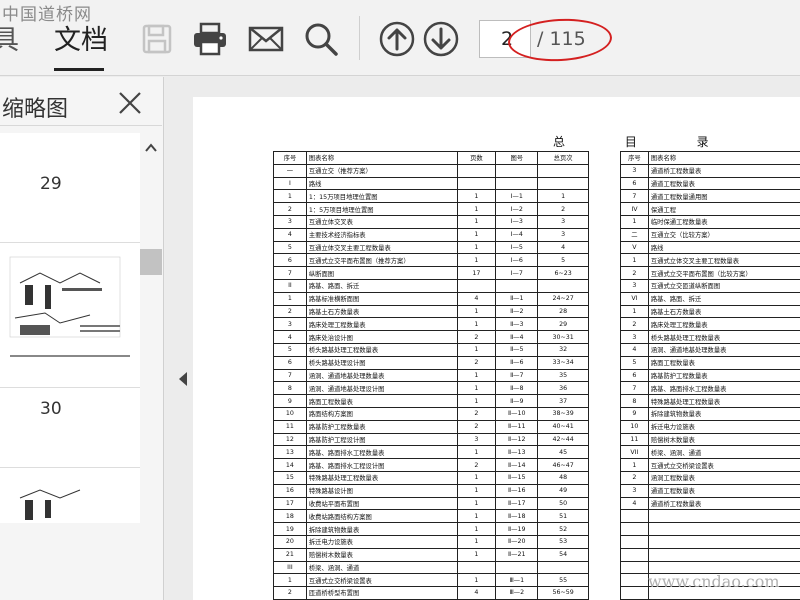  What do you see at coordinates (210, 39) in the screenshot?
I see `print-icon` at bounding box center [210, 39].